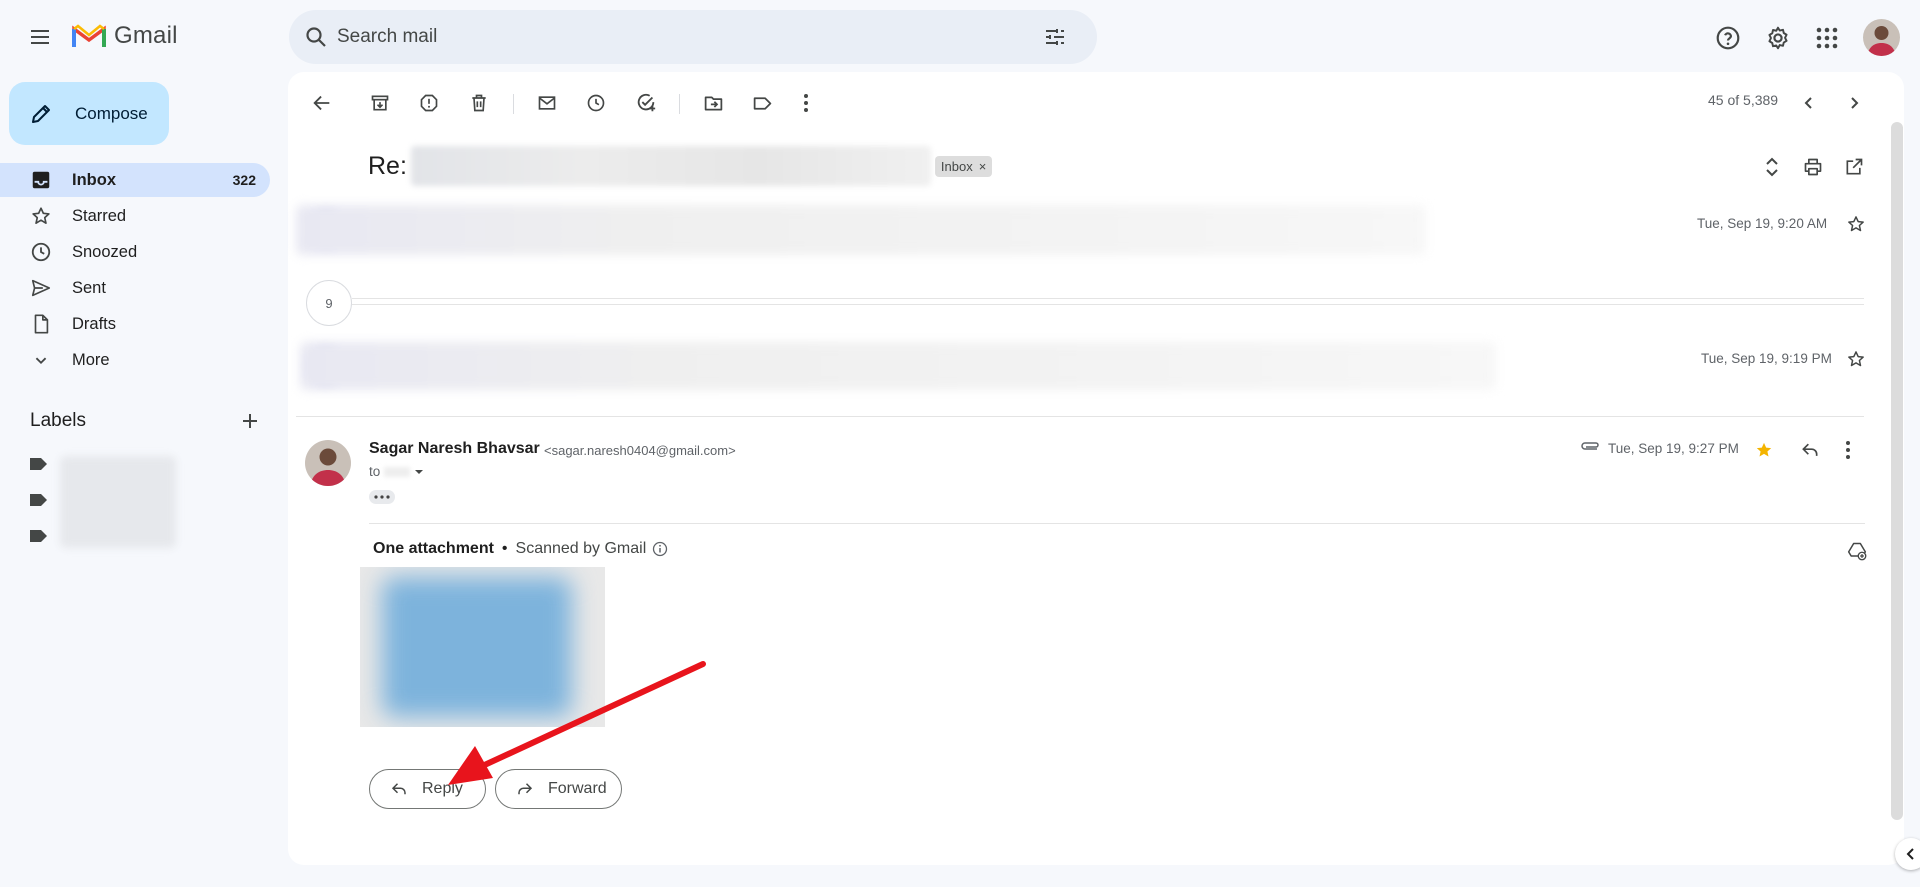 Image resolution: width=1920 pixels, height=887 pixels. What do you see at coordinates (454, 449) in the screenshot?
I see `sender-name: Sagar Naresh Bhavsar` at bounding box center [454, 449].